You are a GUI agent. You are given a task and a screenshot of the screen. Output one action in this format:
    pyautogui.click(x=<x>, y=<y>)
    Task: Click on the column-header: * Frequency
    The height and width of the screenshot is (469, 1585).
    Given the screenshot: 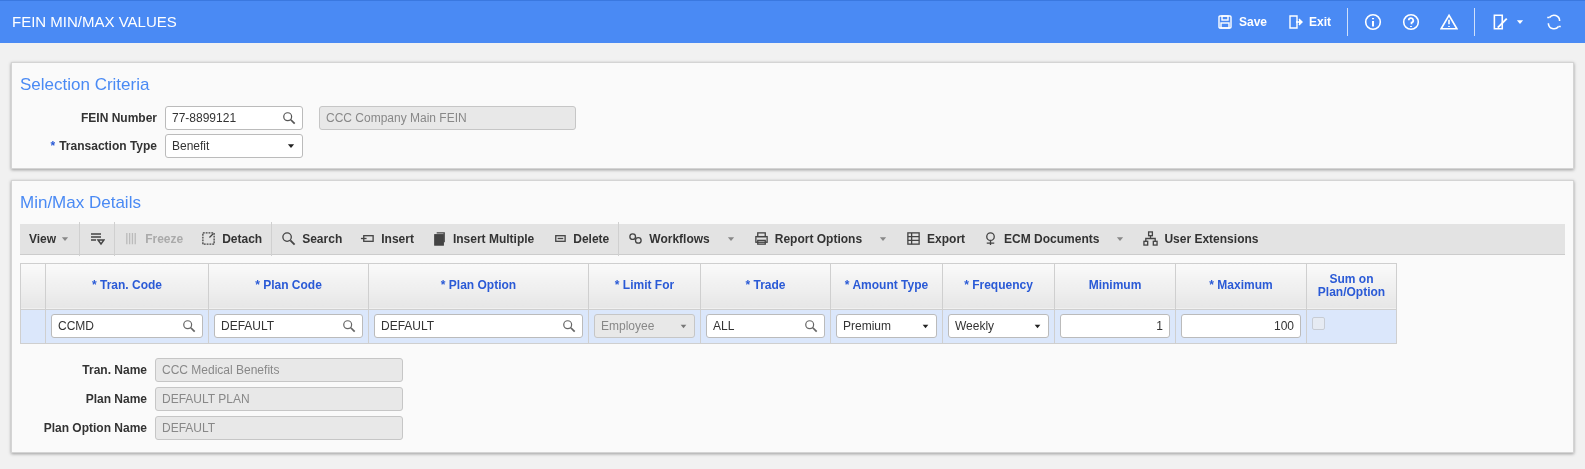 What is the action you would take?
    pyautogui.click(x=998, y=286)
    